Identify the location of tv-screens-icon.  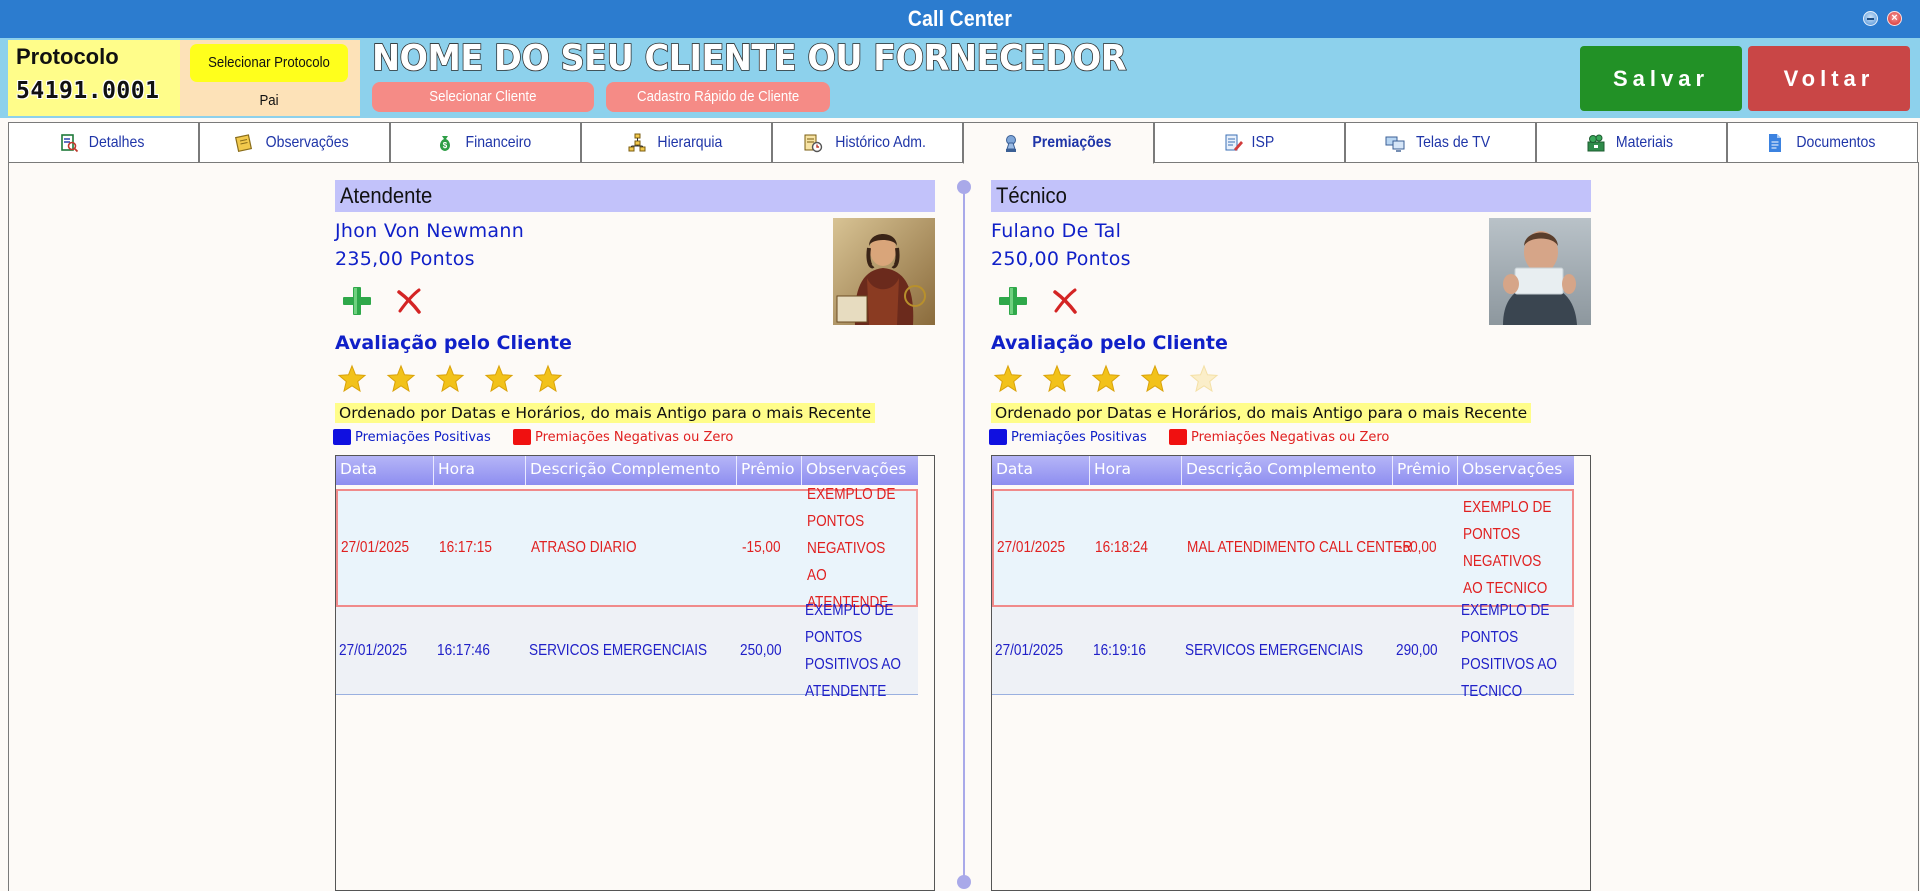
(1395, 143).